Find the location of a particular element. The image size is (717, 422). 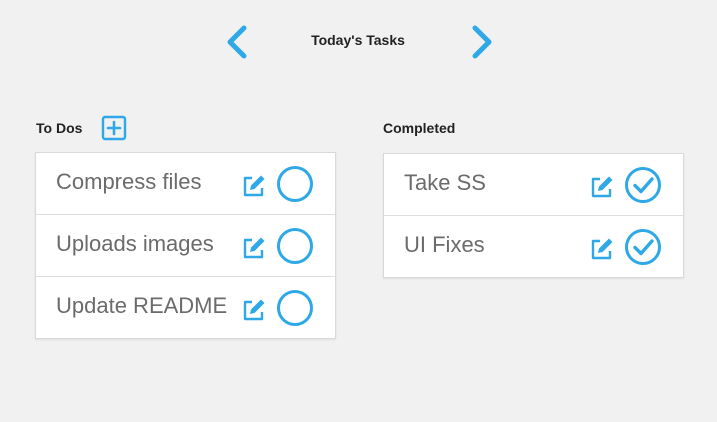

task-label: Update README is located at coordinates (142, 305).